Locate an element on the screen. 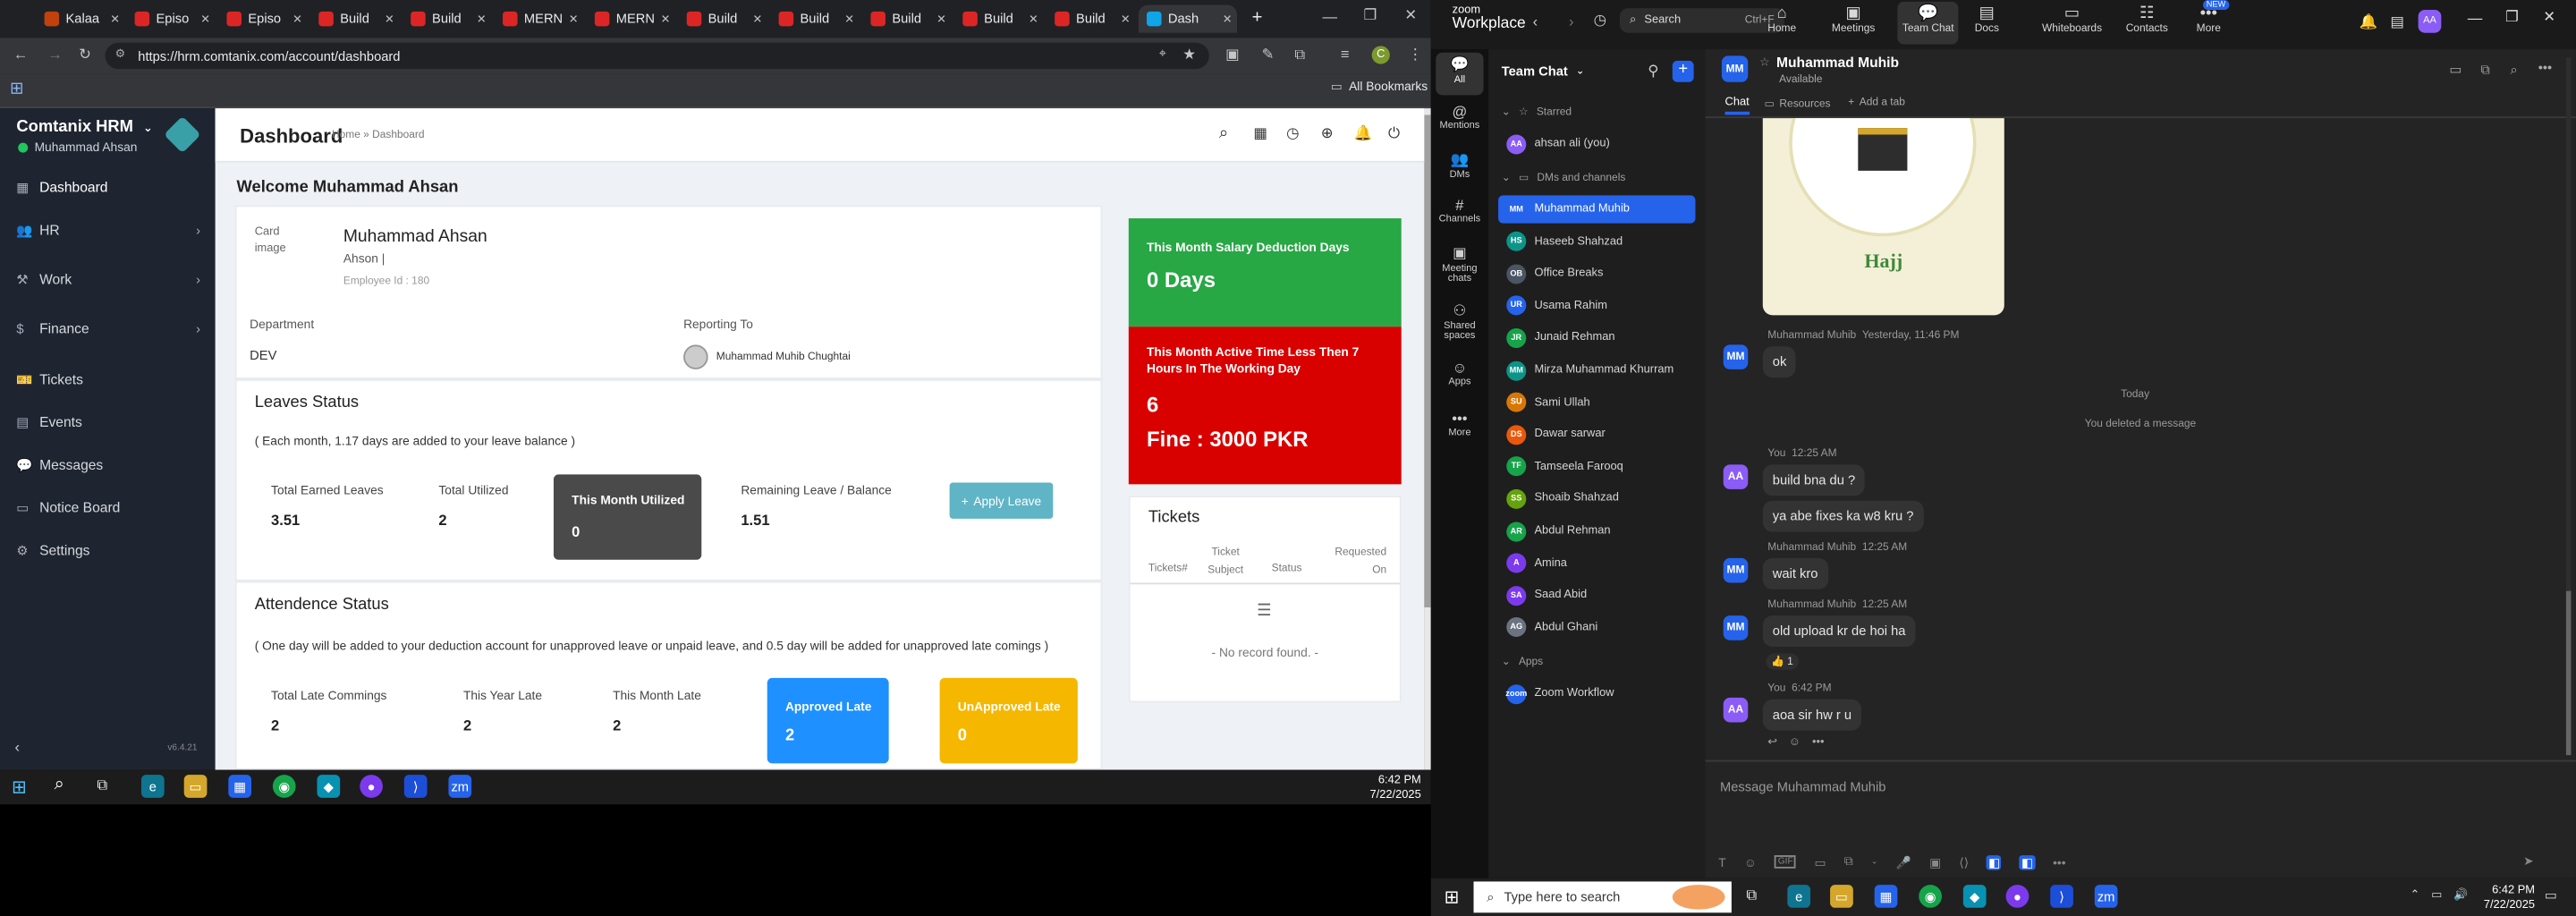  app-icon: ◧ is located at coordinates (2027, 861).